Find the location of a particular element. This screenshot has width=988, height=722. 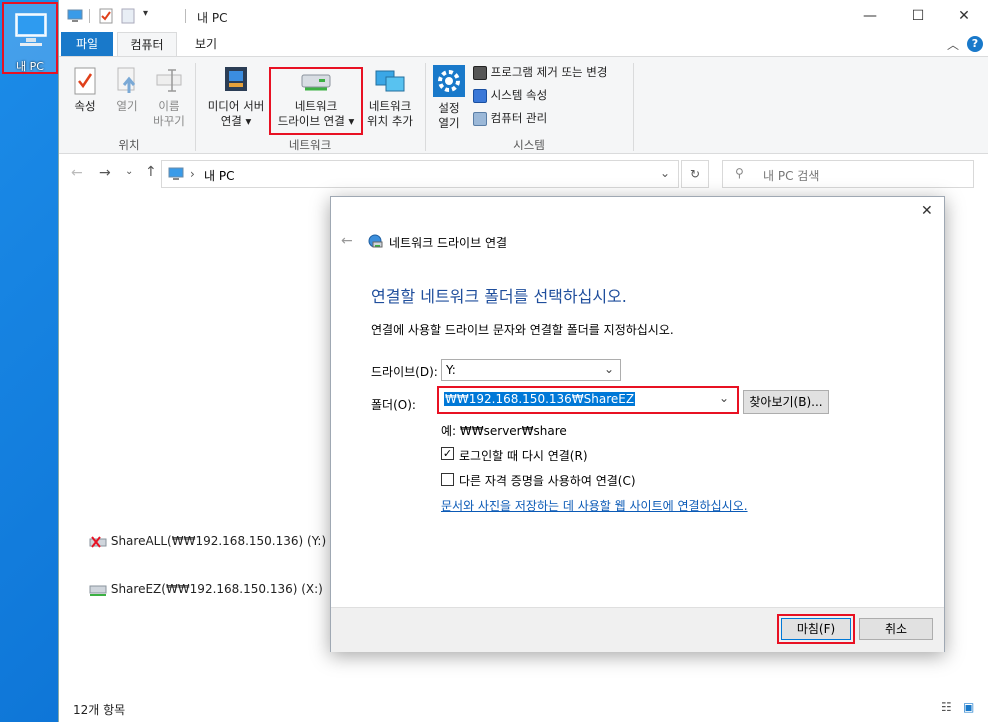

open-settings-label: 설정 열기 is located at coordinates (449, 115).